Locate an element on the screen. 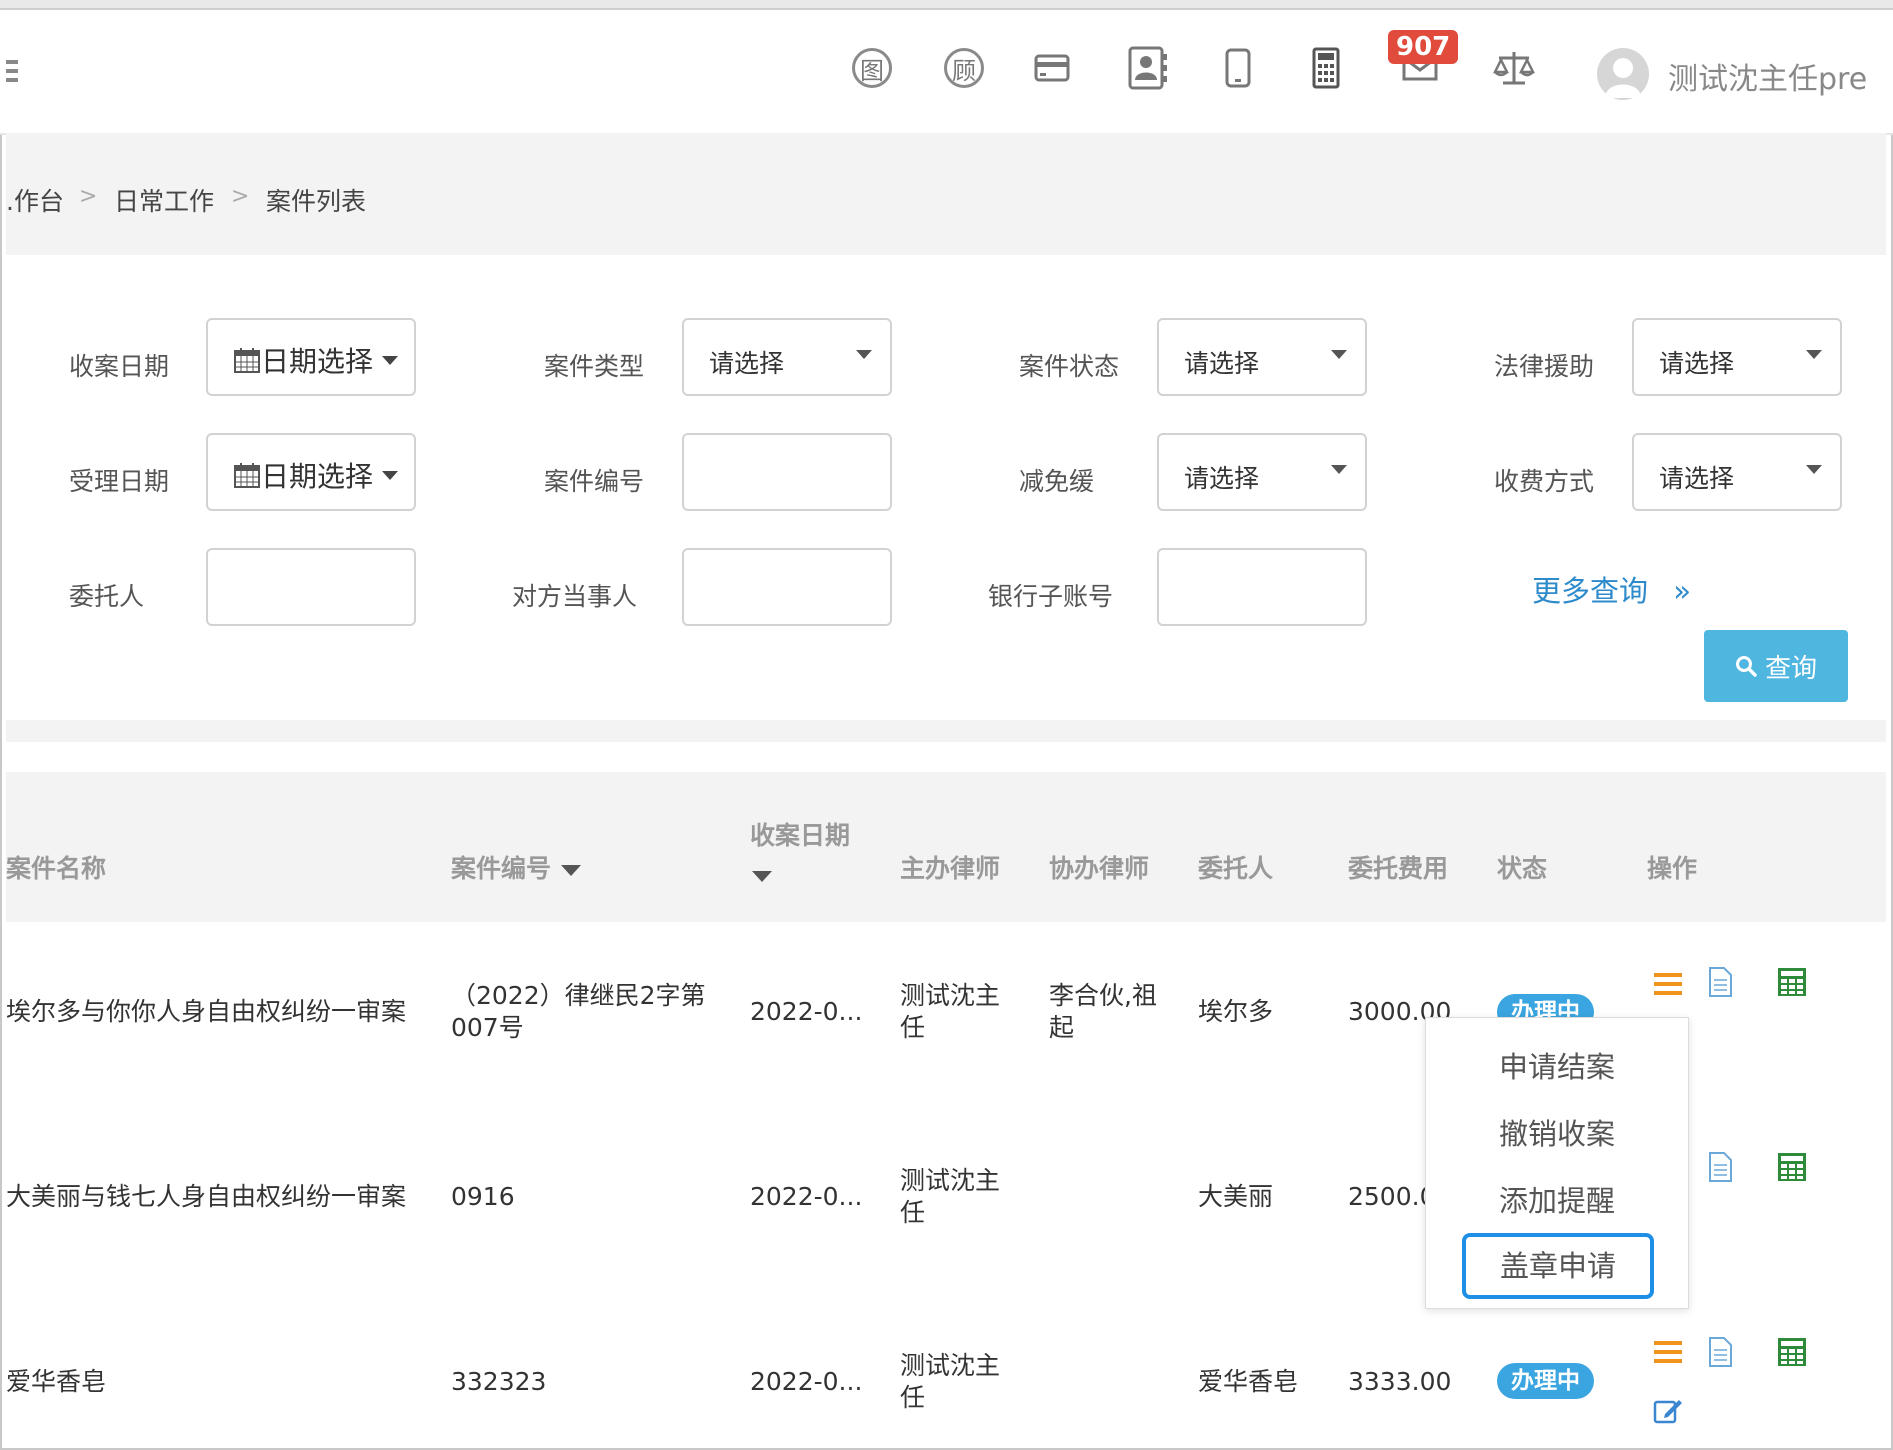  cell-fee: 3333.00 is located at coordinates (1400, 1381).